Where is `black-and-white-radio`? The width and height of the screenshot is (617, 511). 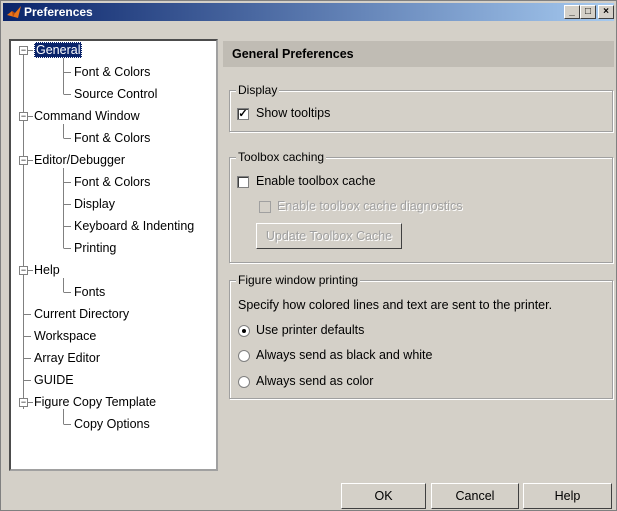 black-and-white-radio is located at coordinates (244, 356).